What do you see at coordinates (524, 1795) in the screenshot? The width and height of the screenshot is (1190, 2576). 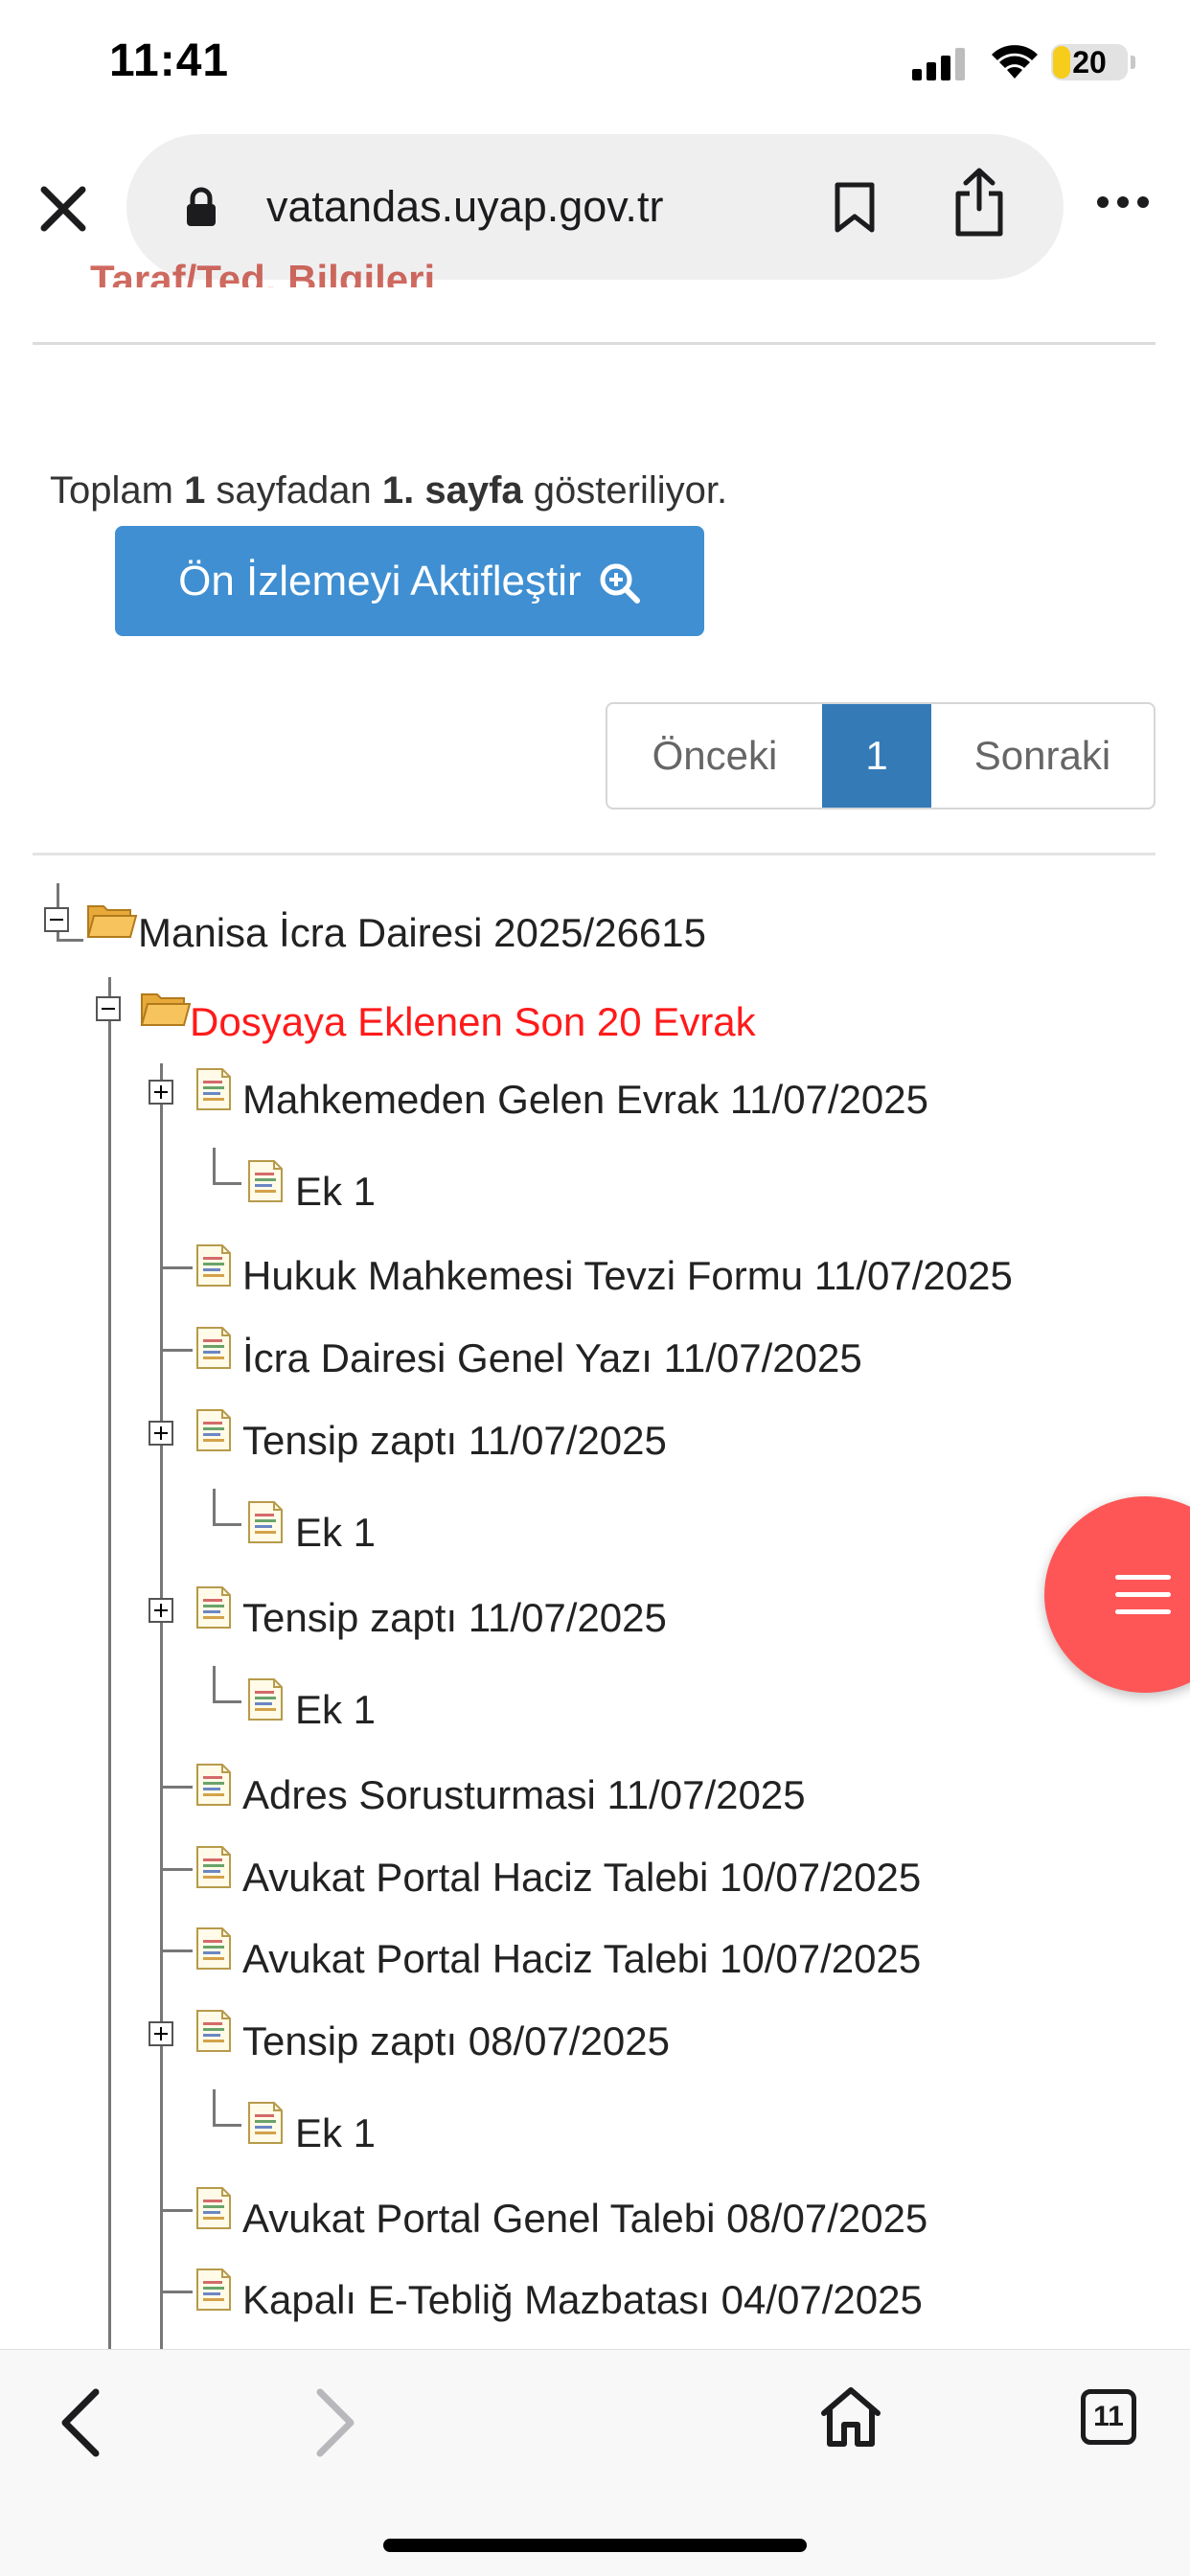 I see `document-item: Adres Sorusturmasi 11/07/2025` at bounding box center [524, 1795].